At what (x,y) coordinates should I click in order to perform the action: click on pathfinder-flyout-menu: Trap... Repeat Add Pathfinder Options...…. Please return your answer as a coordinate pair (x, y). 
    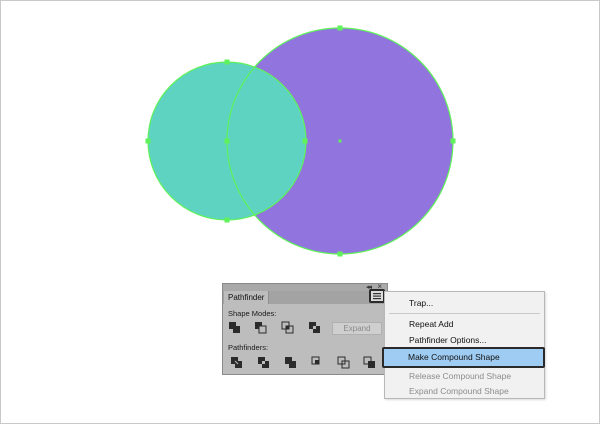
    Looking at the image, I should click on (464, 345).